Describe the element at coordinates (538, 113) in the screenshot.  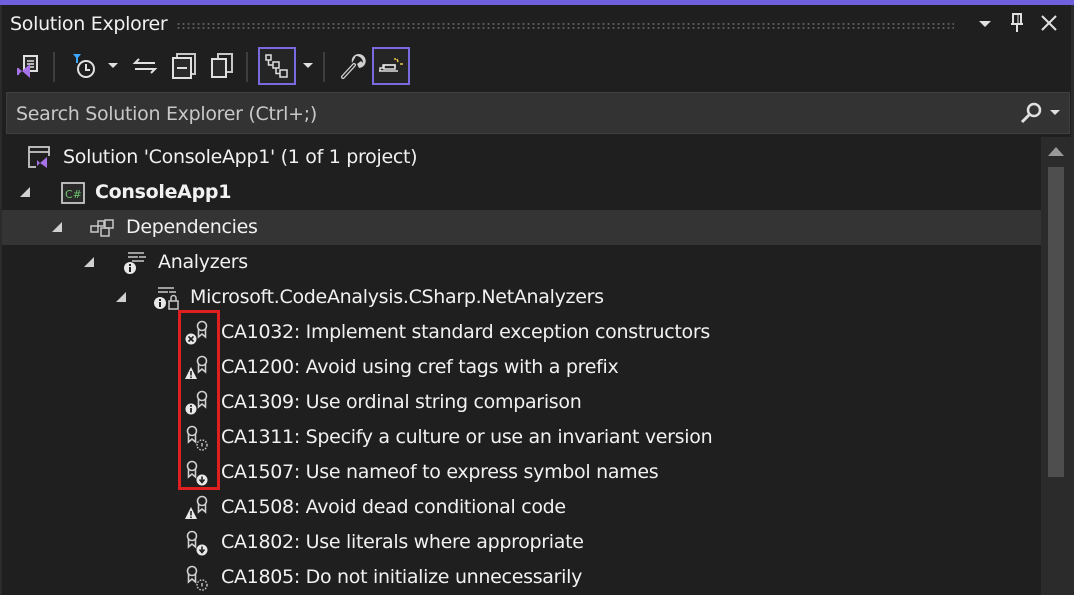
I see `search-box: Search Solution Explorer (Ctrl+;)` at that location.